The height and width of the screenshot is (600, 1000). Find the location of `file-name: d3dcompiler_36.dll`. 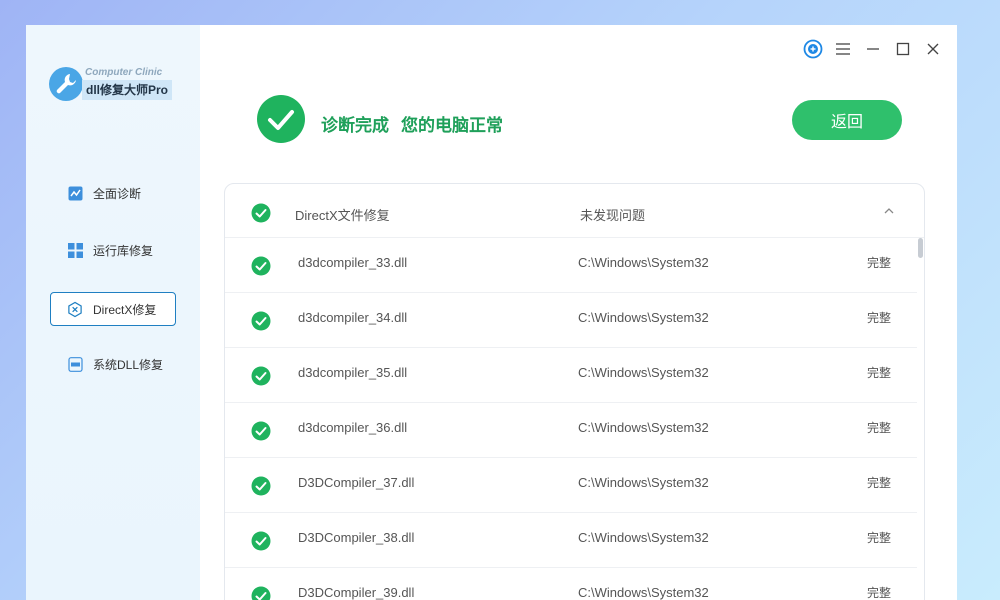

file-name: d3dcompiler_36.dll is located at coordinates (353, 427).